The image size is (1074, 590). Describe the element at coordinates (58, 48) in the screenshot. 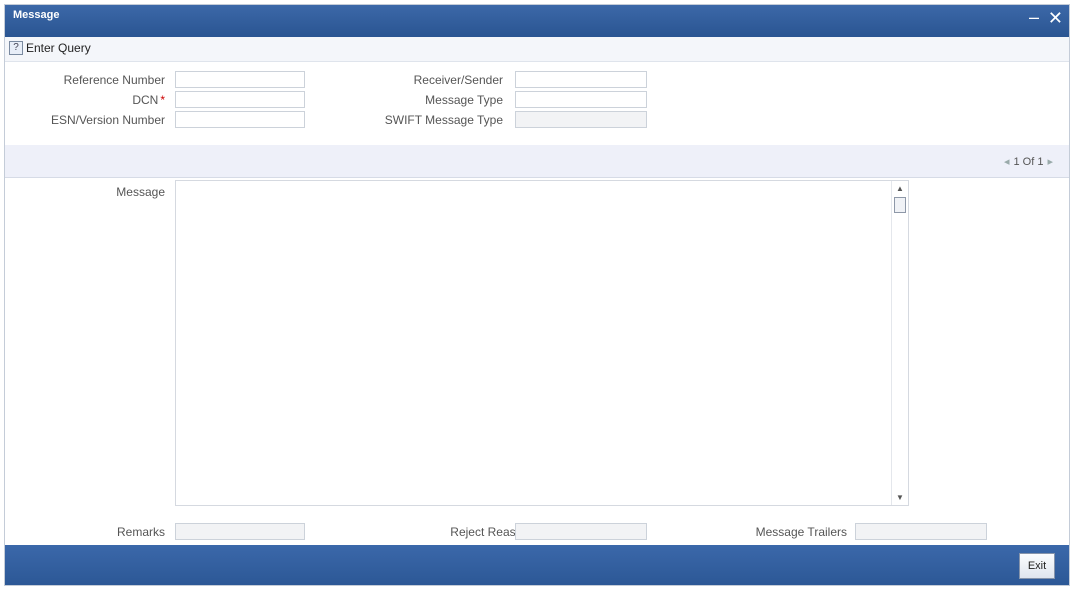

I see `enter-query-label: Enter Query` at that location.